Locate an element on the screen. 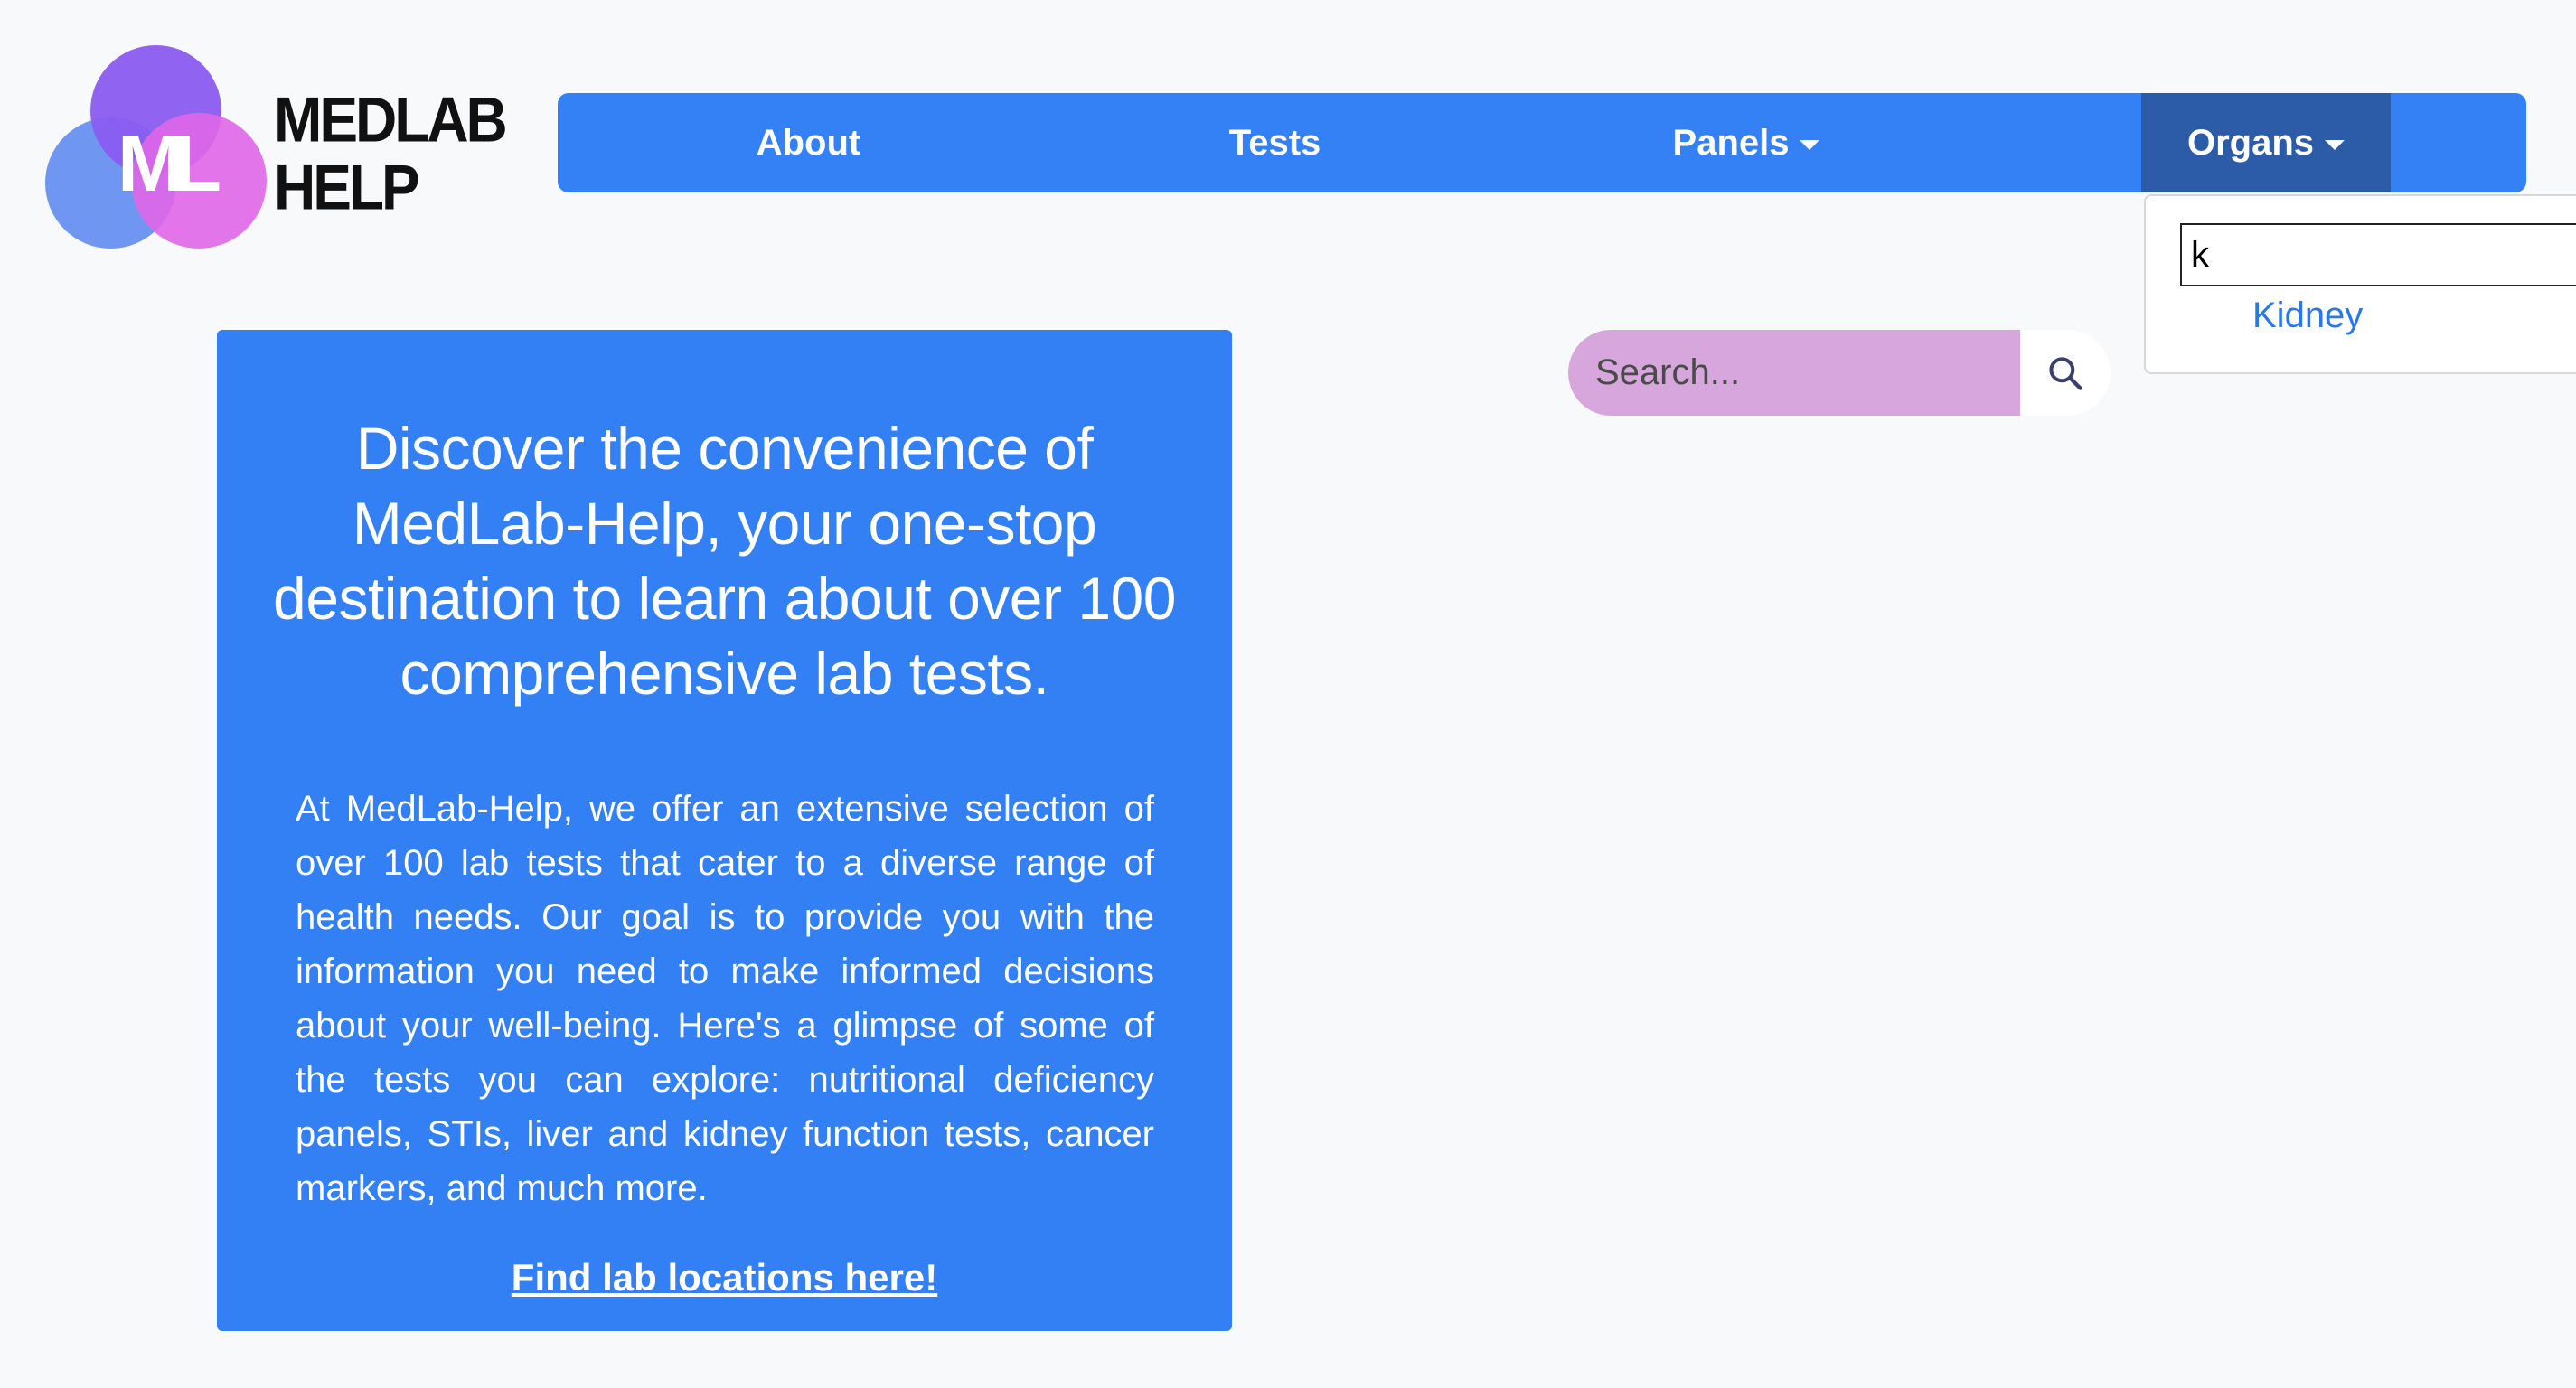 This screenshot has height=1388, width=2576. nav-panels-label: Panels is located at coordinates (1731, 143).